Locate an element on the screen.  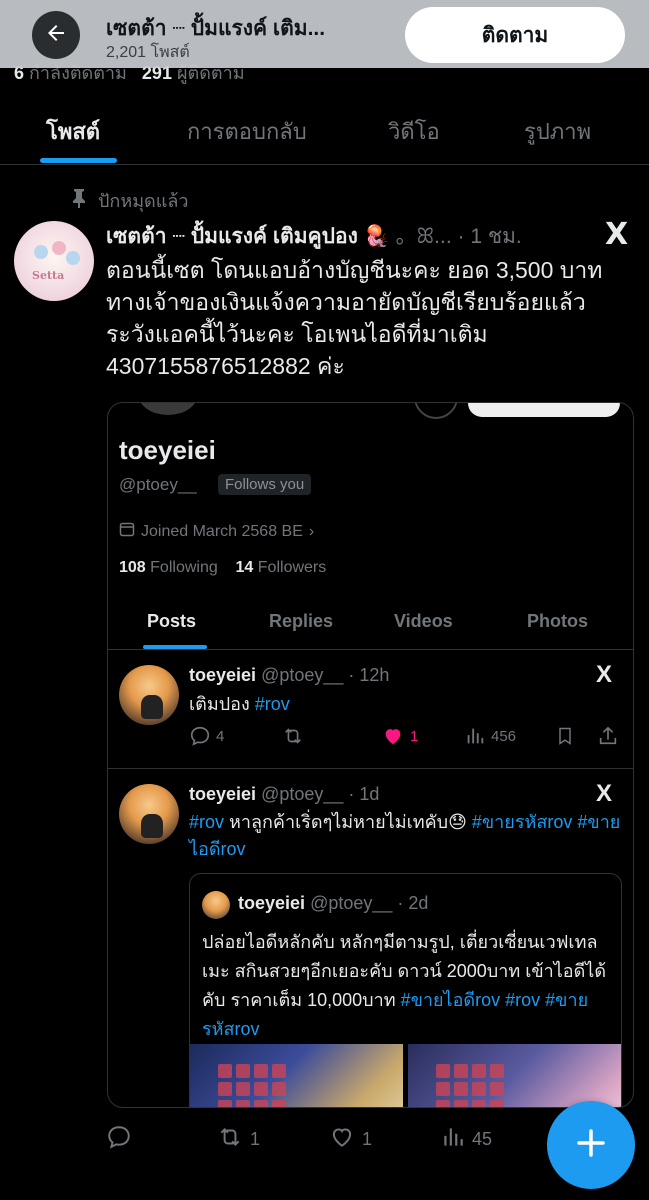
like-count: 1 is located at coordinates (367, 1139).